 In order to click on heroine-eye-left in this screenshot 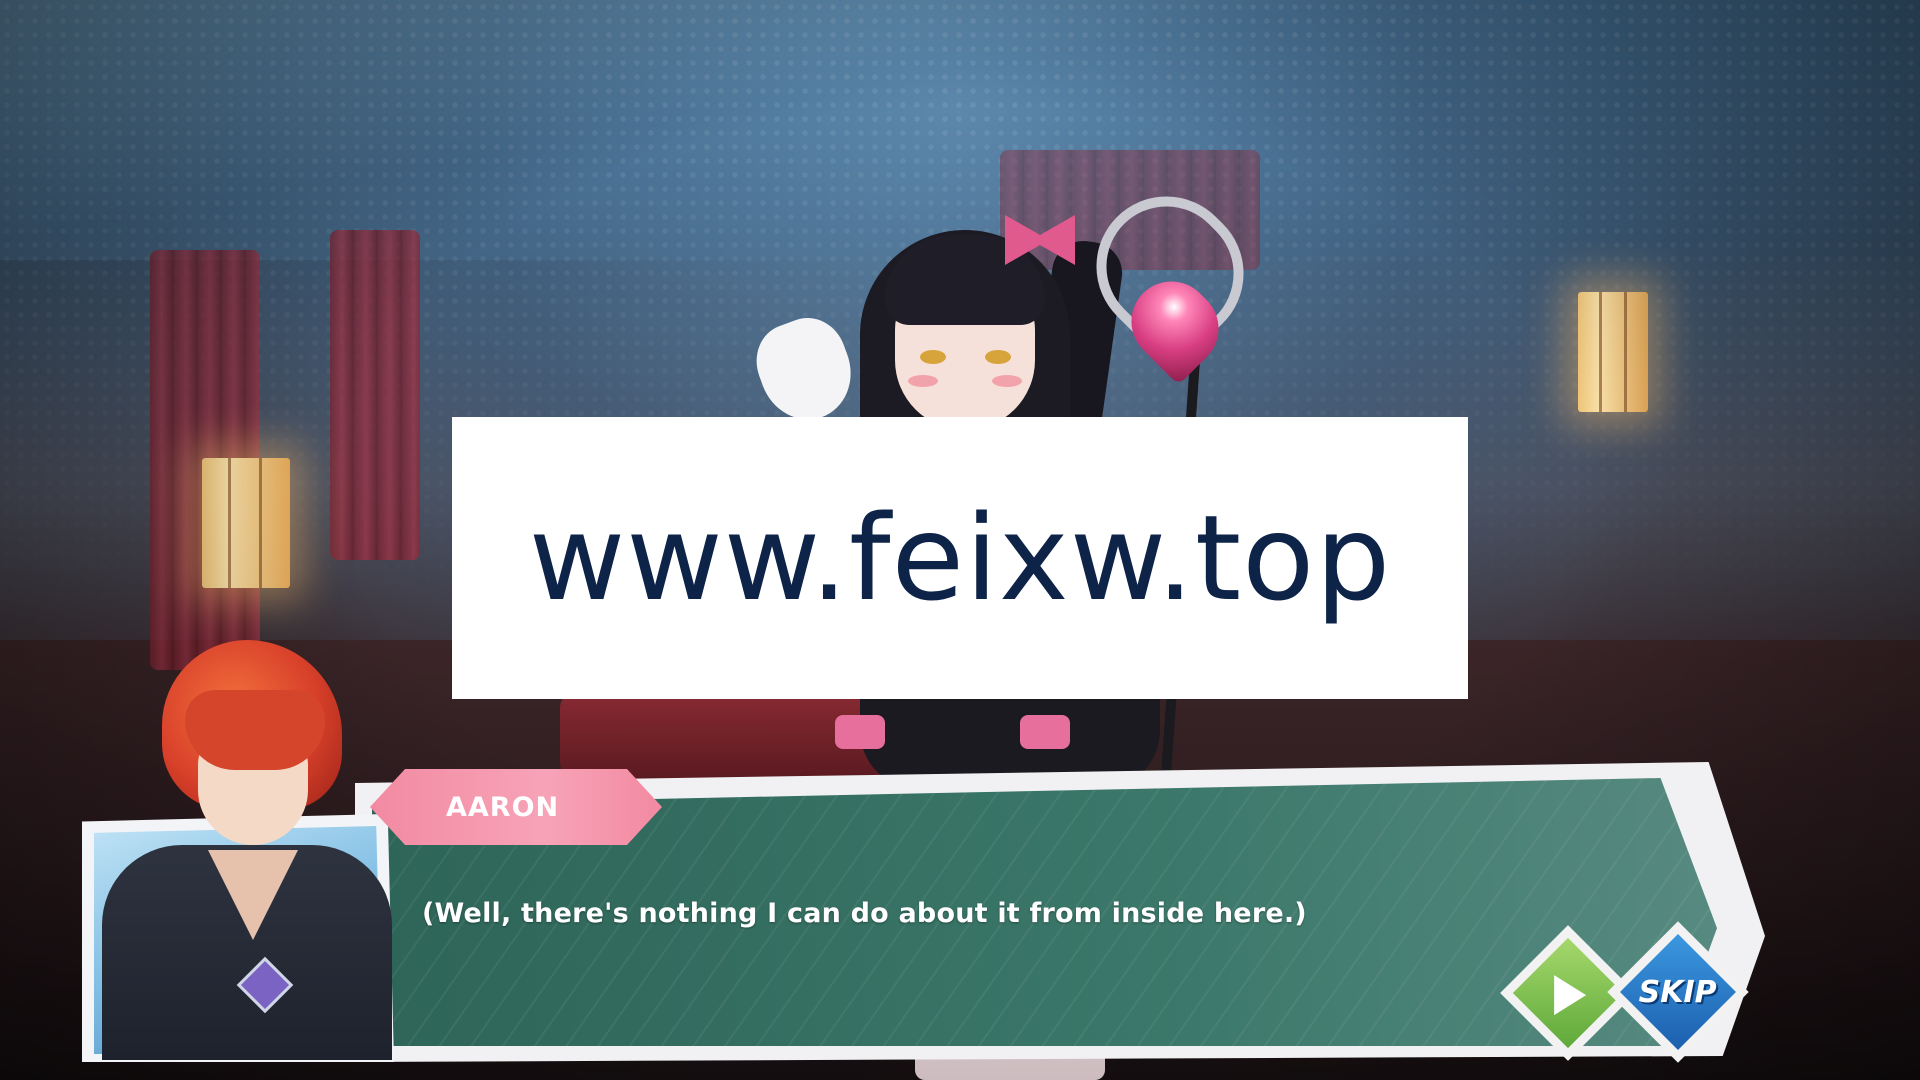, I will do `click(933, 357)`.